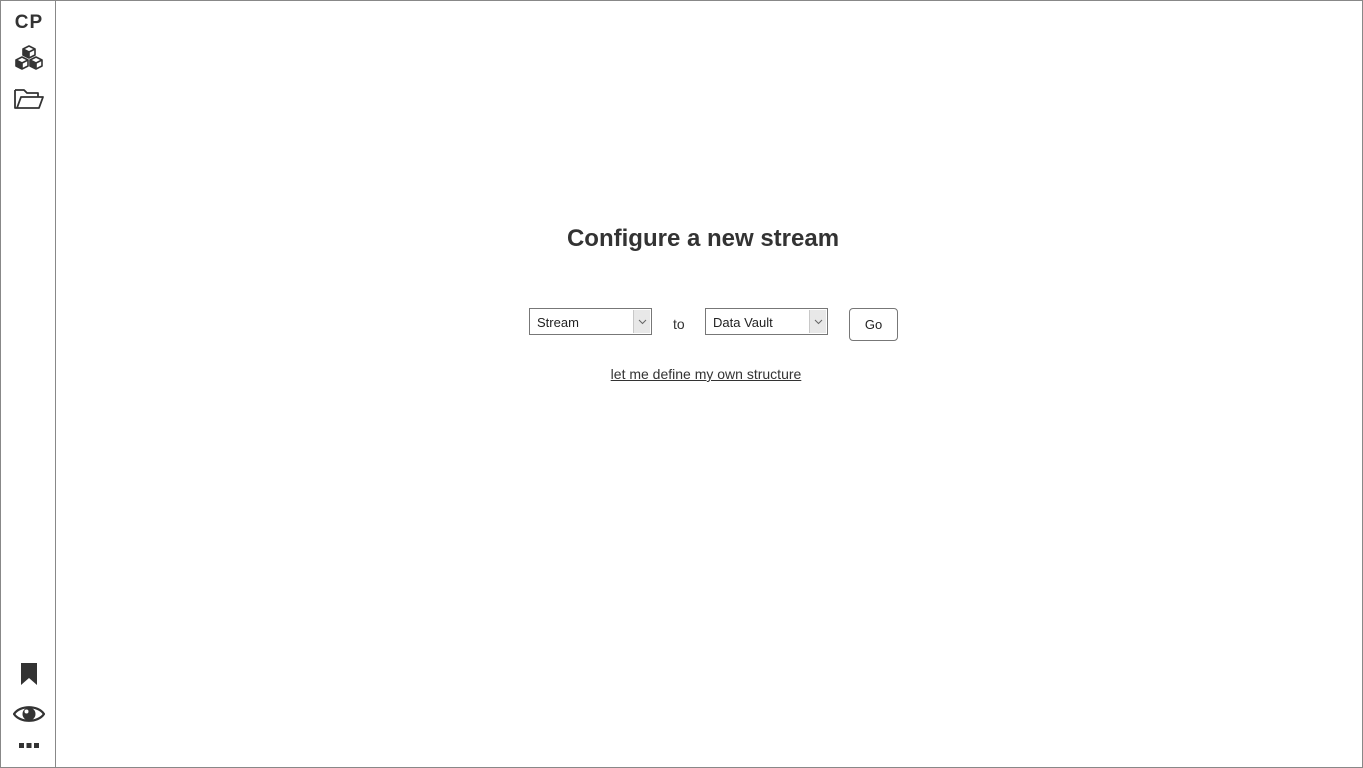 This screenshot has width=1363, height=768. I want to click on more-dots-icon, so click(29, 746).